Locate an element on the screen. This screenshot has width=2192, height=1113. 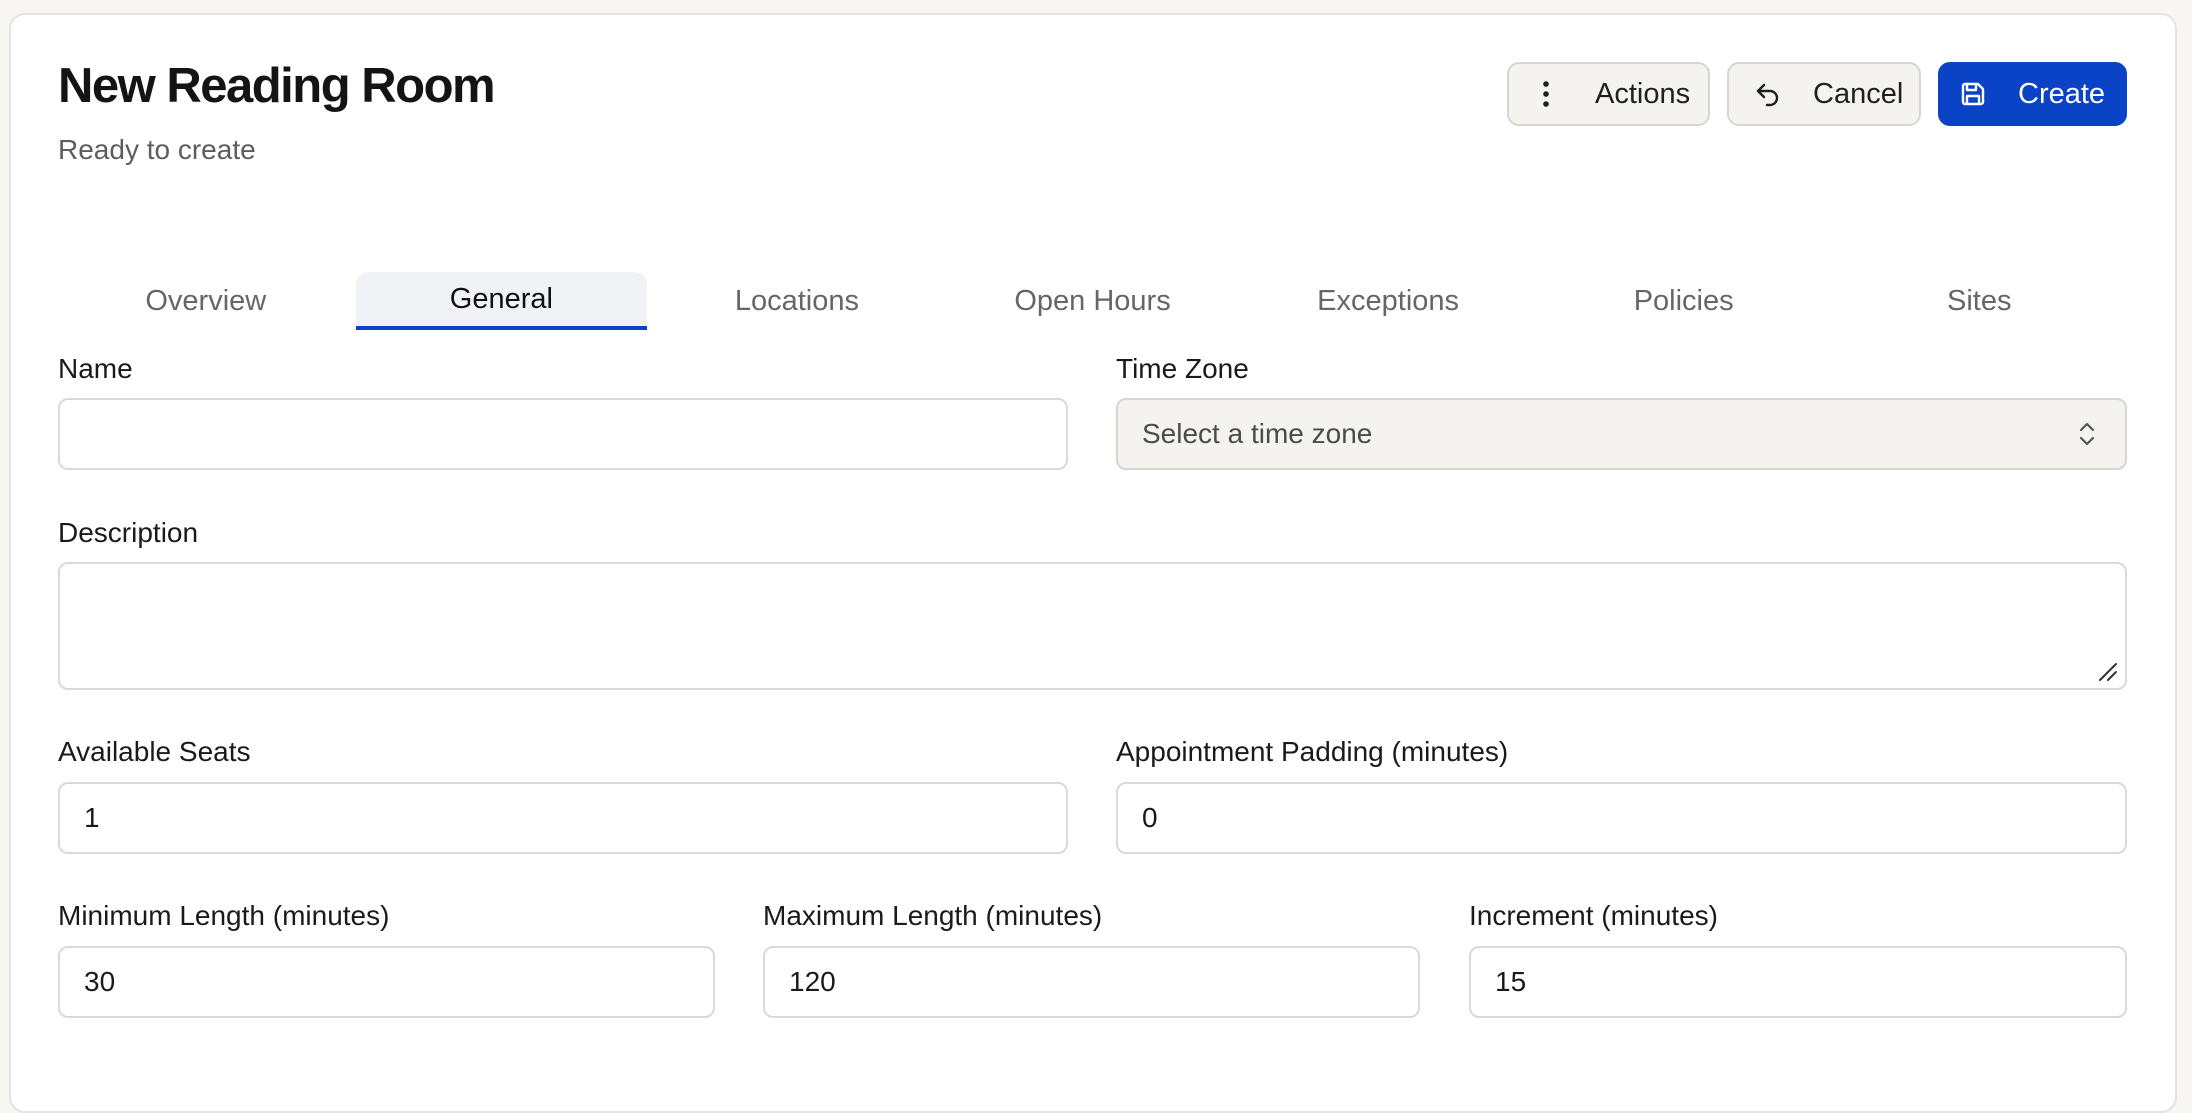
description-textarea is located at coordinates (1092, 626).